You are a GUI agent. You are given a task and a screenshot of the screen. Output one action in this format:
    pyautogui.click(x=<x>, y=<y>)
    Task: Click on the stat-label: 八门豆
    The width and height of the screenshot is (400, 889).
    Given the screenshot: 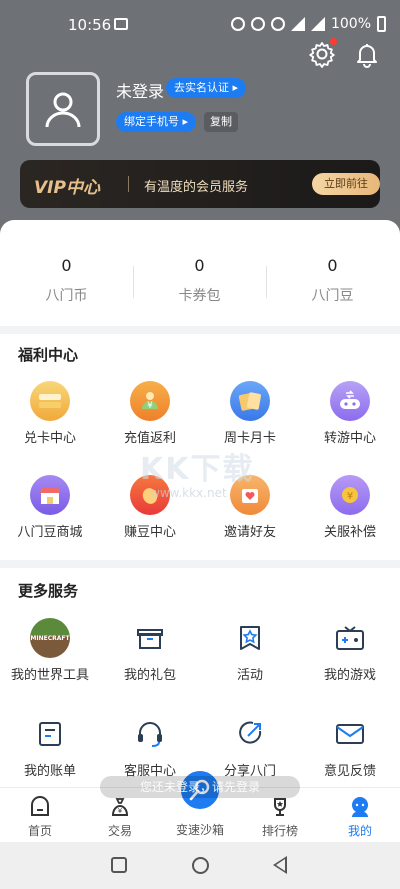 What is the action you would take?
    pyautogui.click(x=332, y=296)
    